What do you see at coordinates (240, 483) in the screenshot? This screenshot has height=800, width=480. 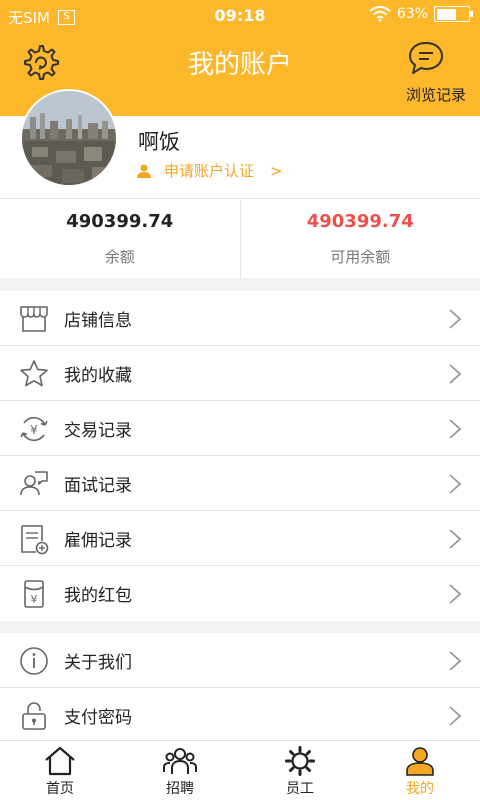 I see `menu-item-interviews: 面试记录` at bounding box center [240, 483].